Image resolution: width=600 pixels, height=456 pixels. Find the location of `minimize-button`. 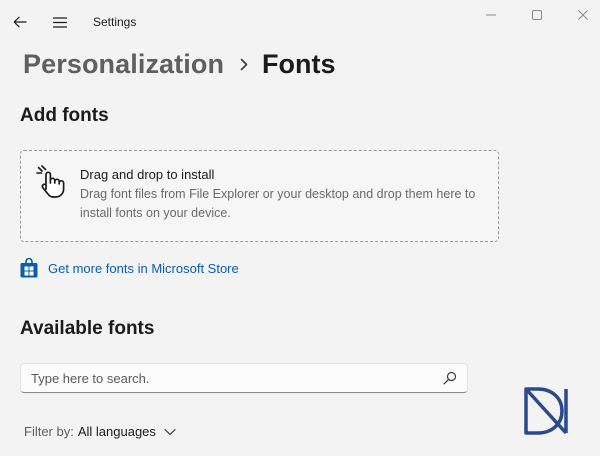

minimize-button is located at coordinates (491, 15).